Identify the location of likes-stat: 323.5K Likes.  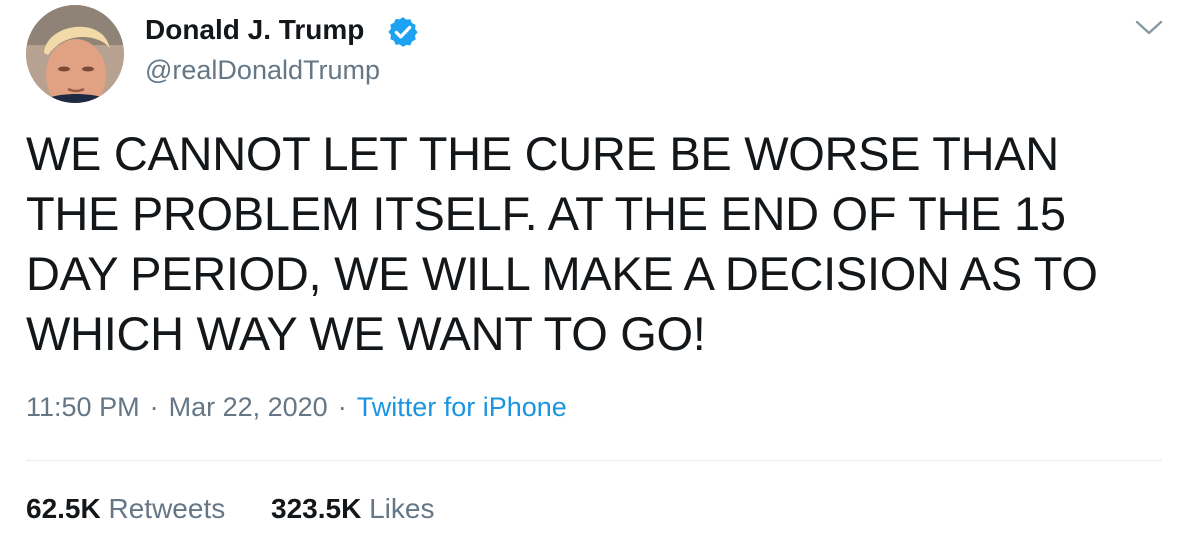
(352, 509).